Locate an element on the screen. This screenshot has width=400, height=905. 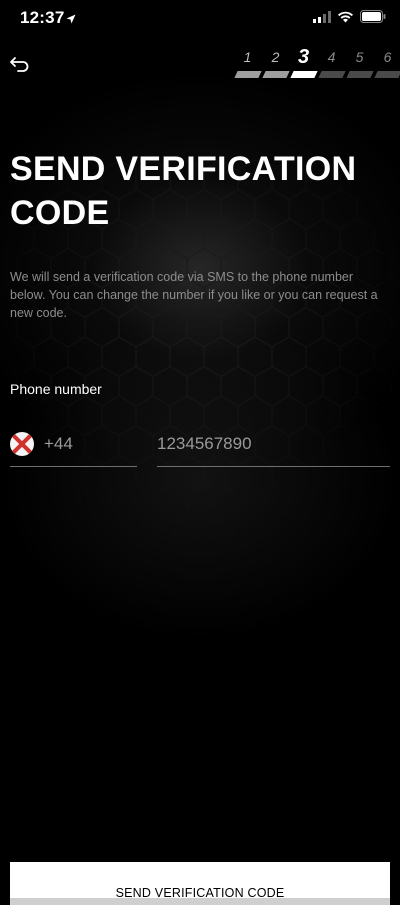
country-code-selector: +44 is located at coordinates (73, 444).